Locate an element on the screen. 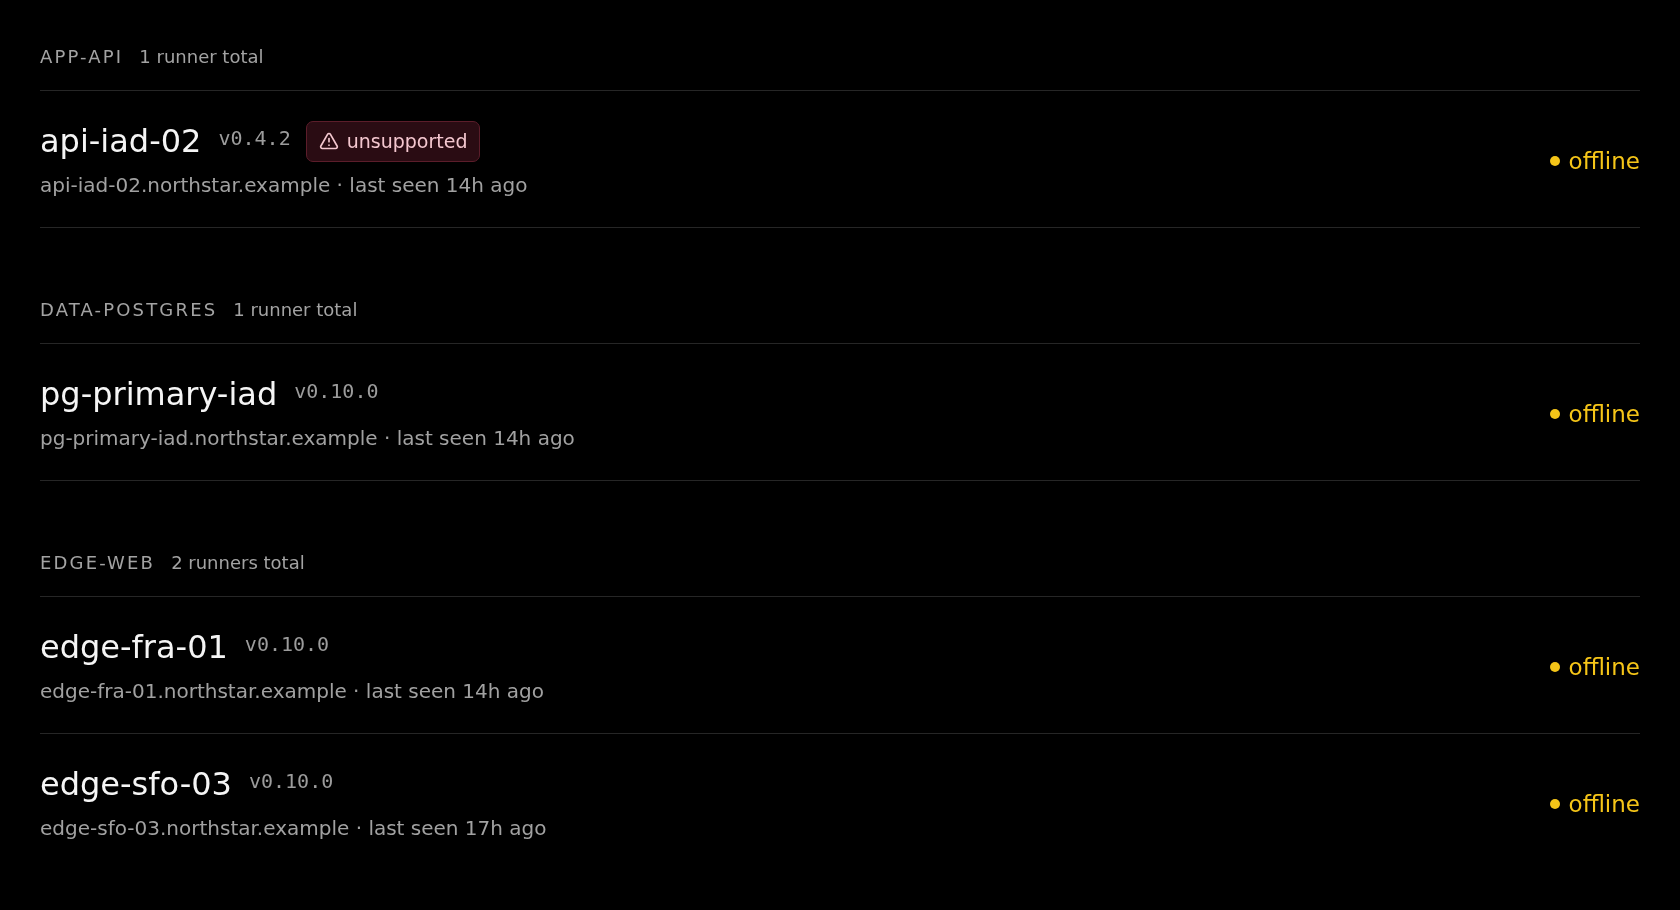  group-title: DATA-POSTGRES is located at coordinates (129, 310).